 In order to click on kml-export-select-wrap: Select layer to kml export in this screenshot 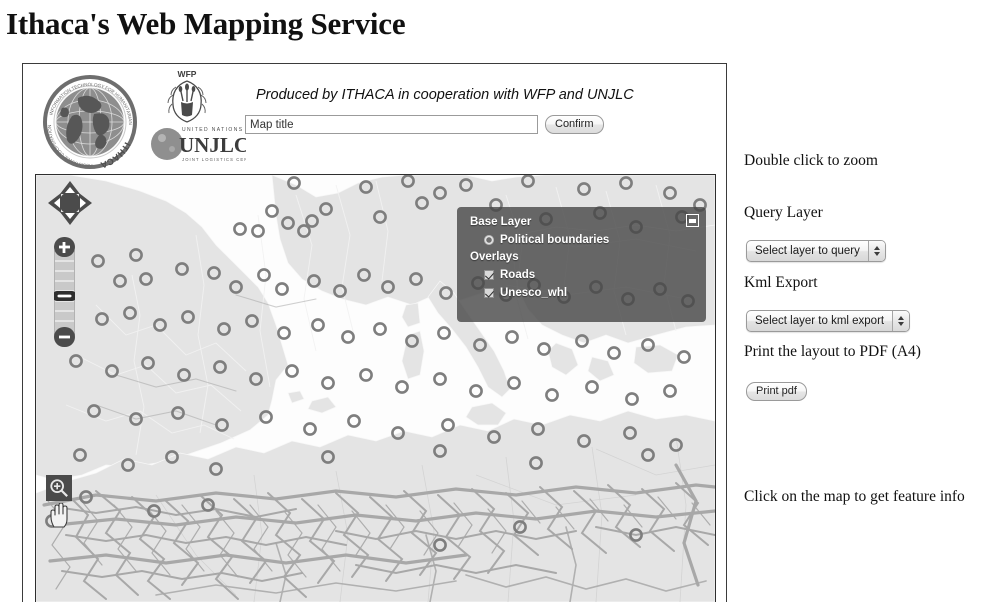, I will do `click(828, 321)`.